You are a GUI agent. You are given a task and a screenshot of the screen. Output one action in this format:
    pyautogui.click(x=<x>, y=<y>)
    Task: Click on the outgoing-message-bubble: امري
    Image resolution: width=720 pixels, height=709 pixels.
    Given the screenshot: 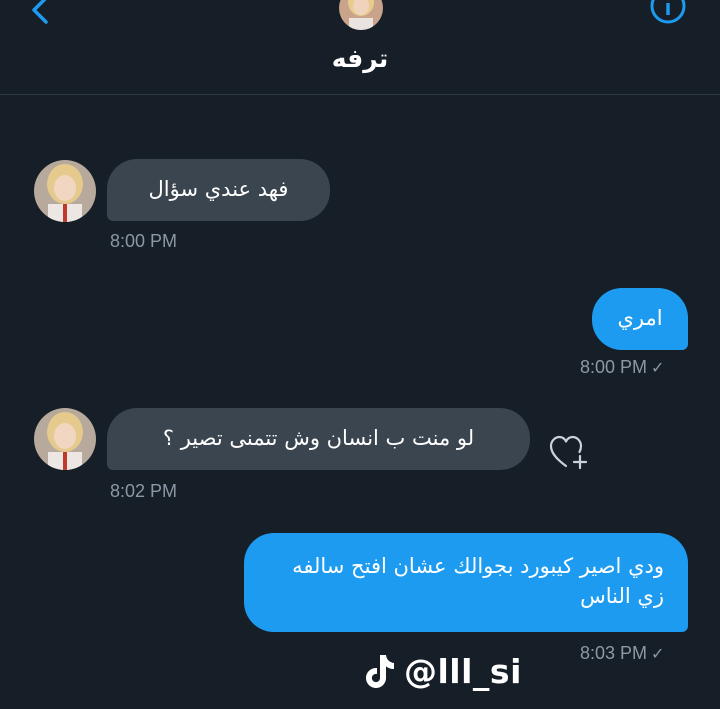 What is the action you would take?
    pyautogui.click(x=640, y=319)
    